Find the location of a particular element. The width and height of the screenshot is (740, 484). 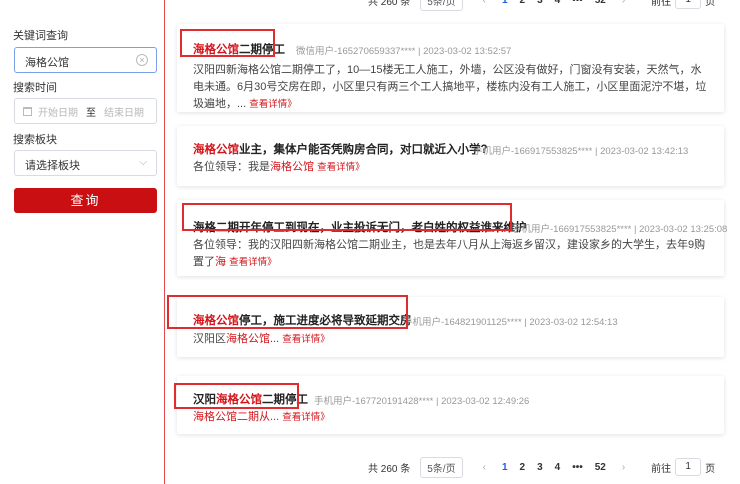

end-date-placeholder: 结束日期 is located at coordinates (124, 111).